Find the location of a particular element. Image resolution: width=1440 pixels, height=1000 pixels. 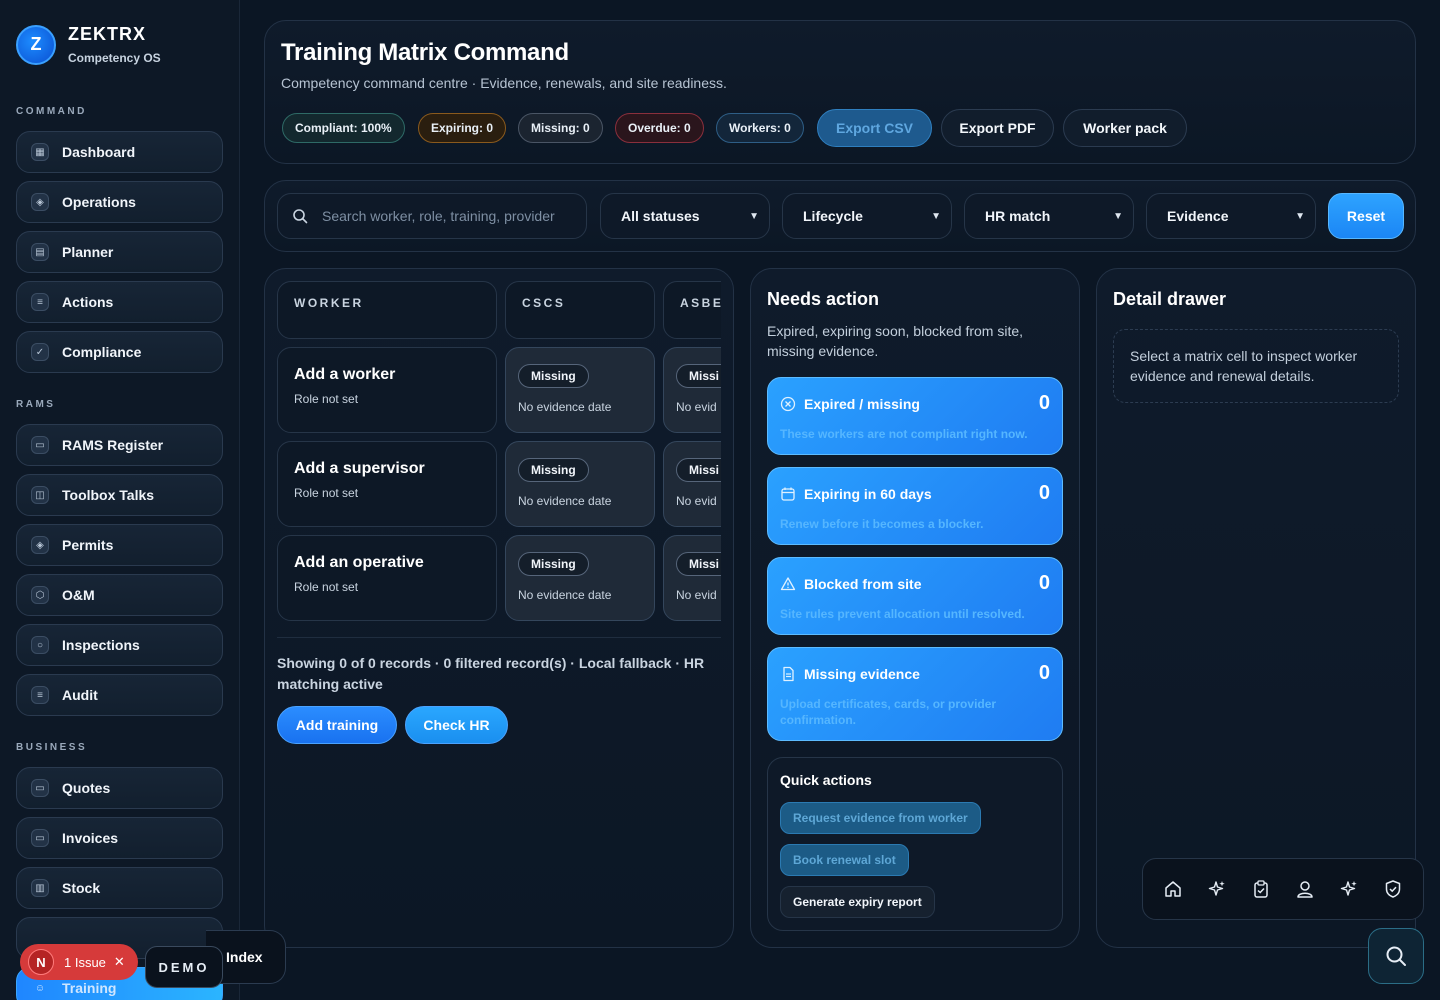

close-icon: ✕ is located at coordinates (119, 962).